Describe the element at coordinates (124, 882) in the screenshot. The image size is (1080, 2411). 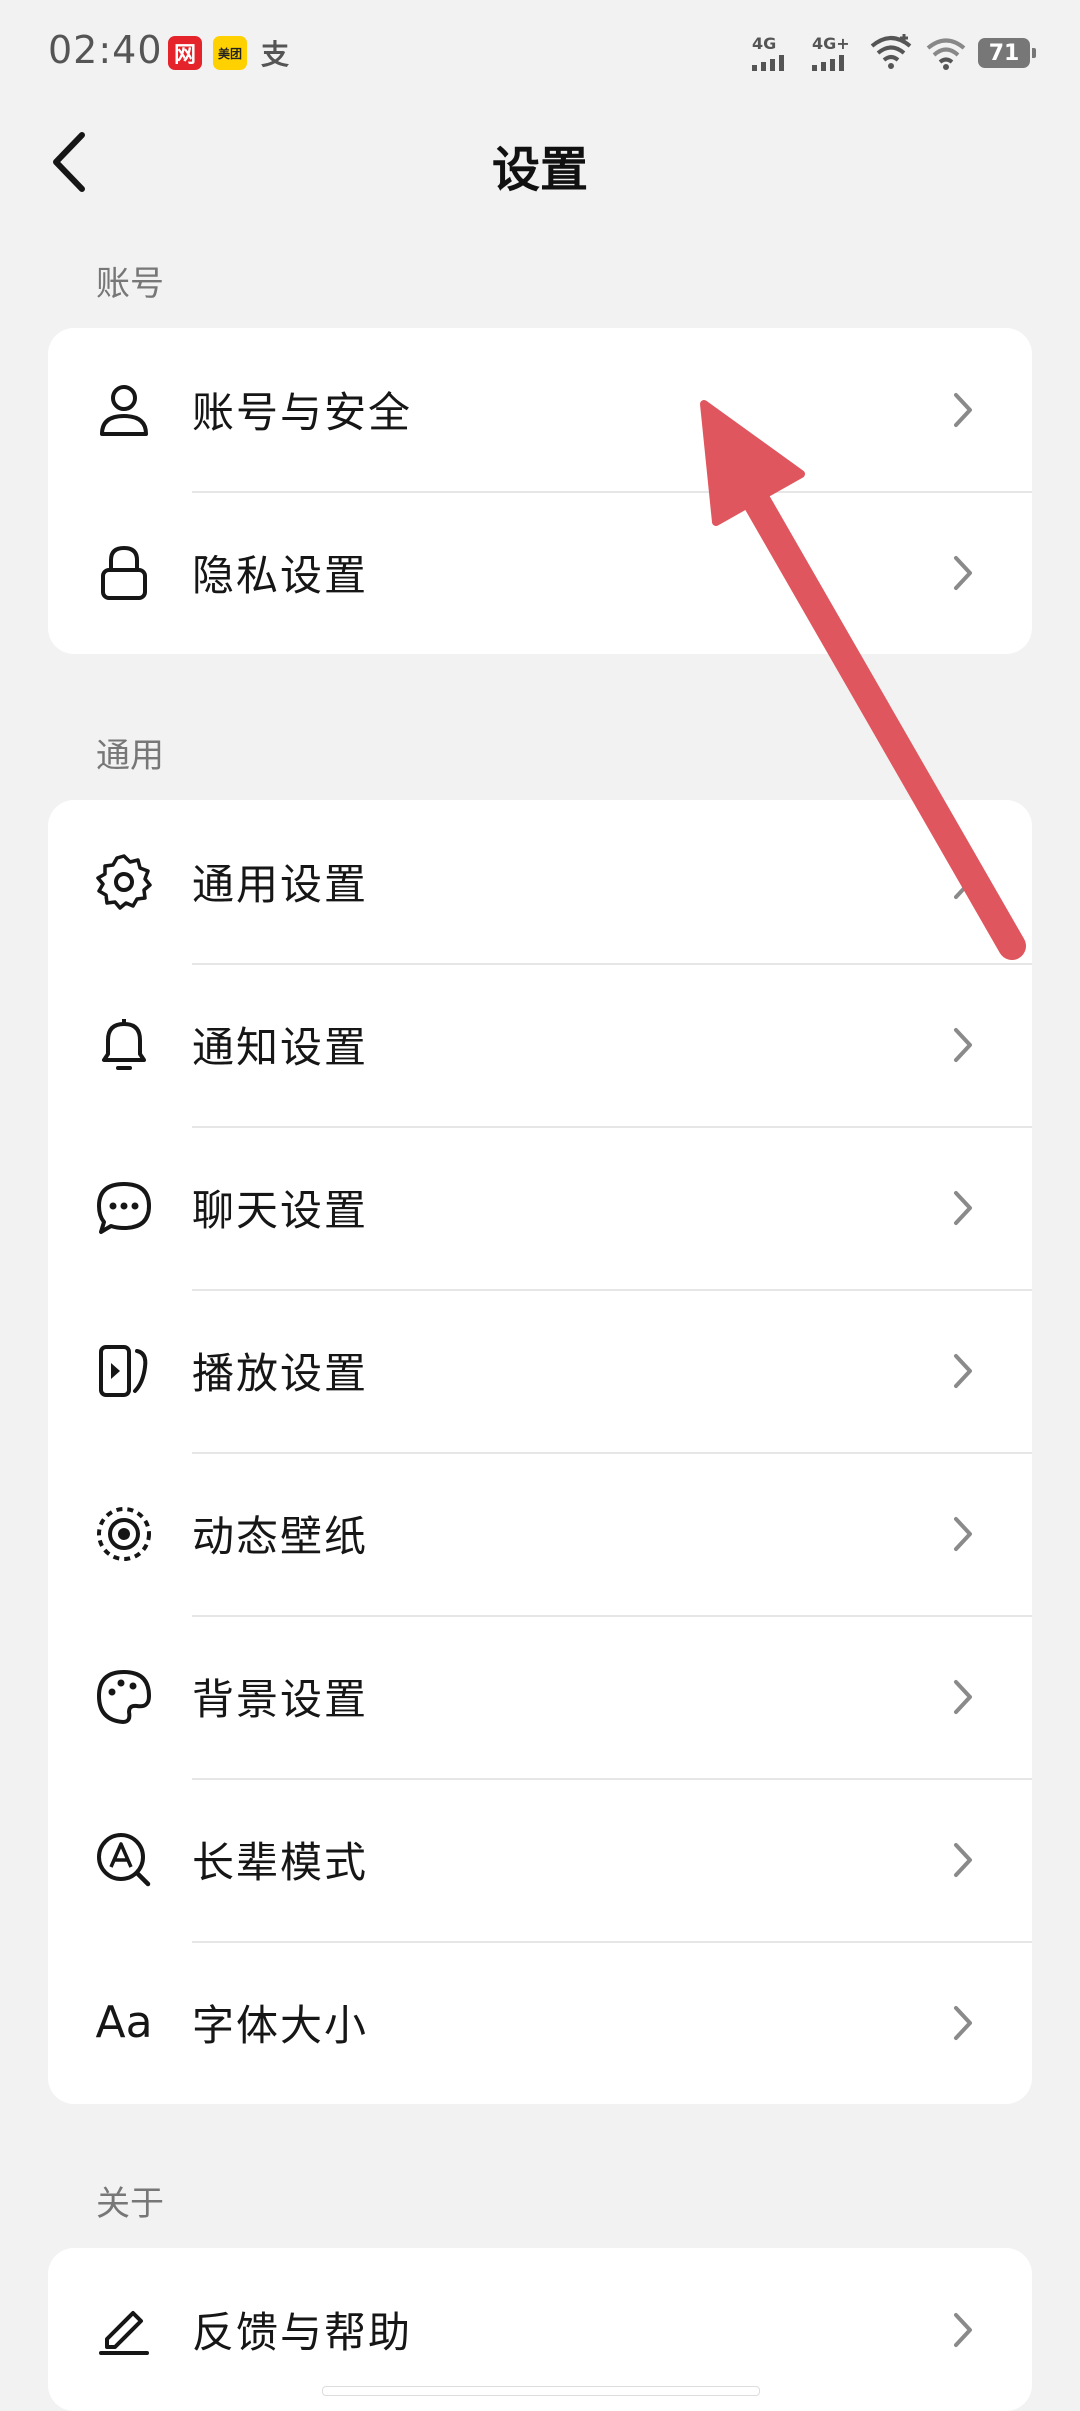
I see `gear-icon` at that location.